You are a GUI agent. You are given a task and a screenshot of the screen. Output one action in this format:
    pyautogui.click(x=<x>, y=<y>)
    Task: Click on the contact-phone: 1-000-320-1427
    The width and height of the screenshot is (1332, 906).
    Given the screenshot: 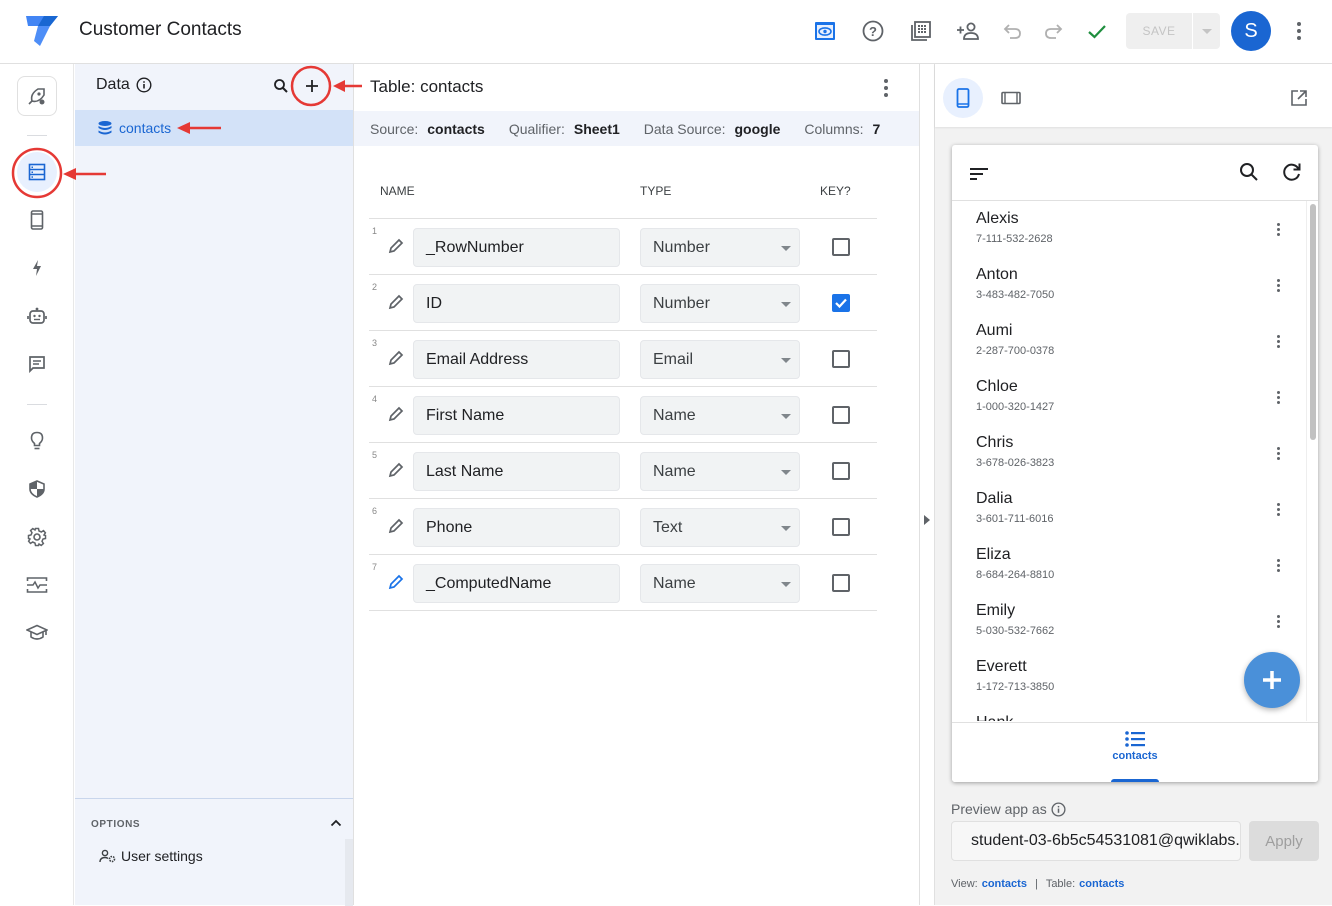 What is the action you would take?
    pyautogui.click(x=1015, y=407)
    